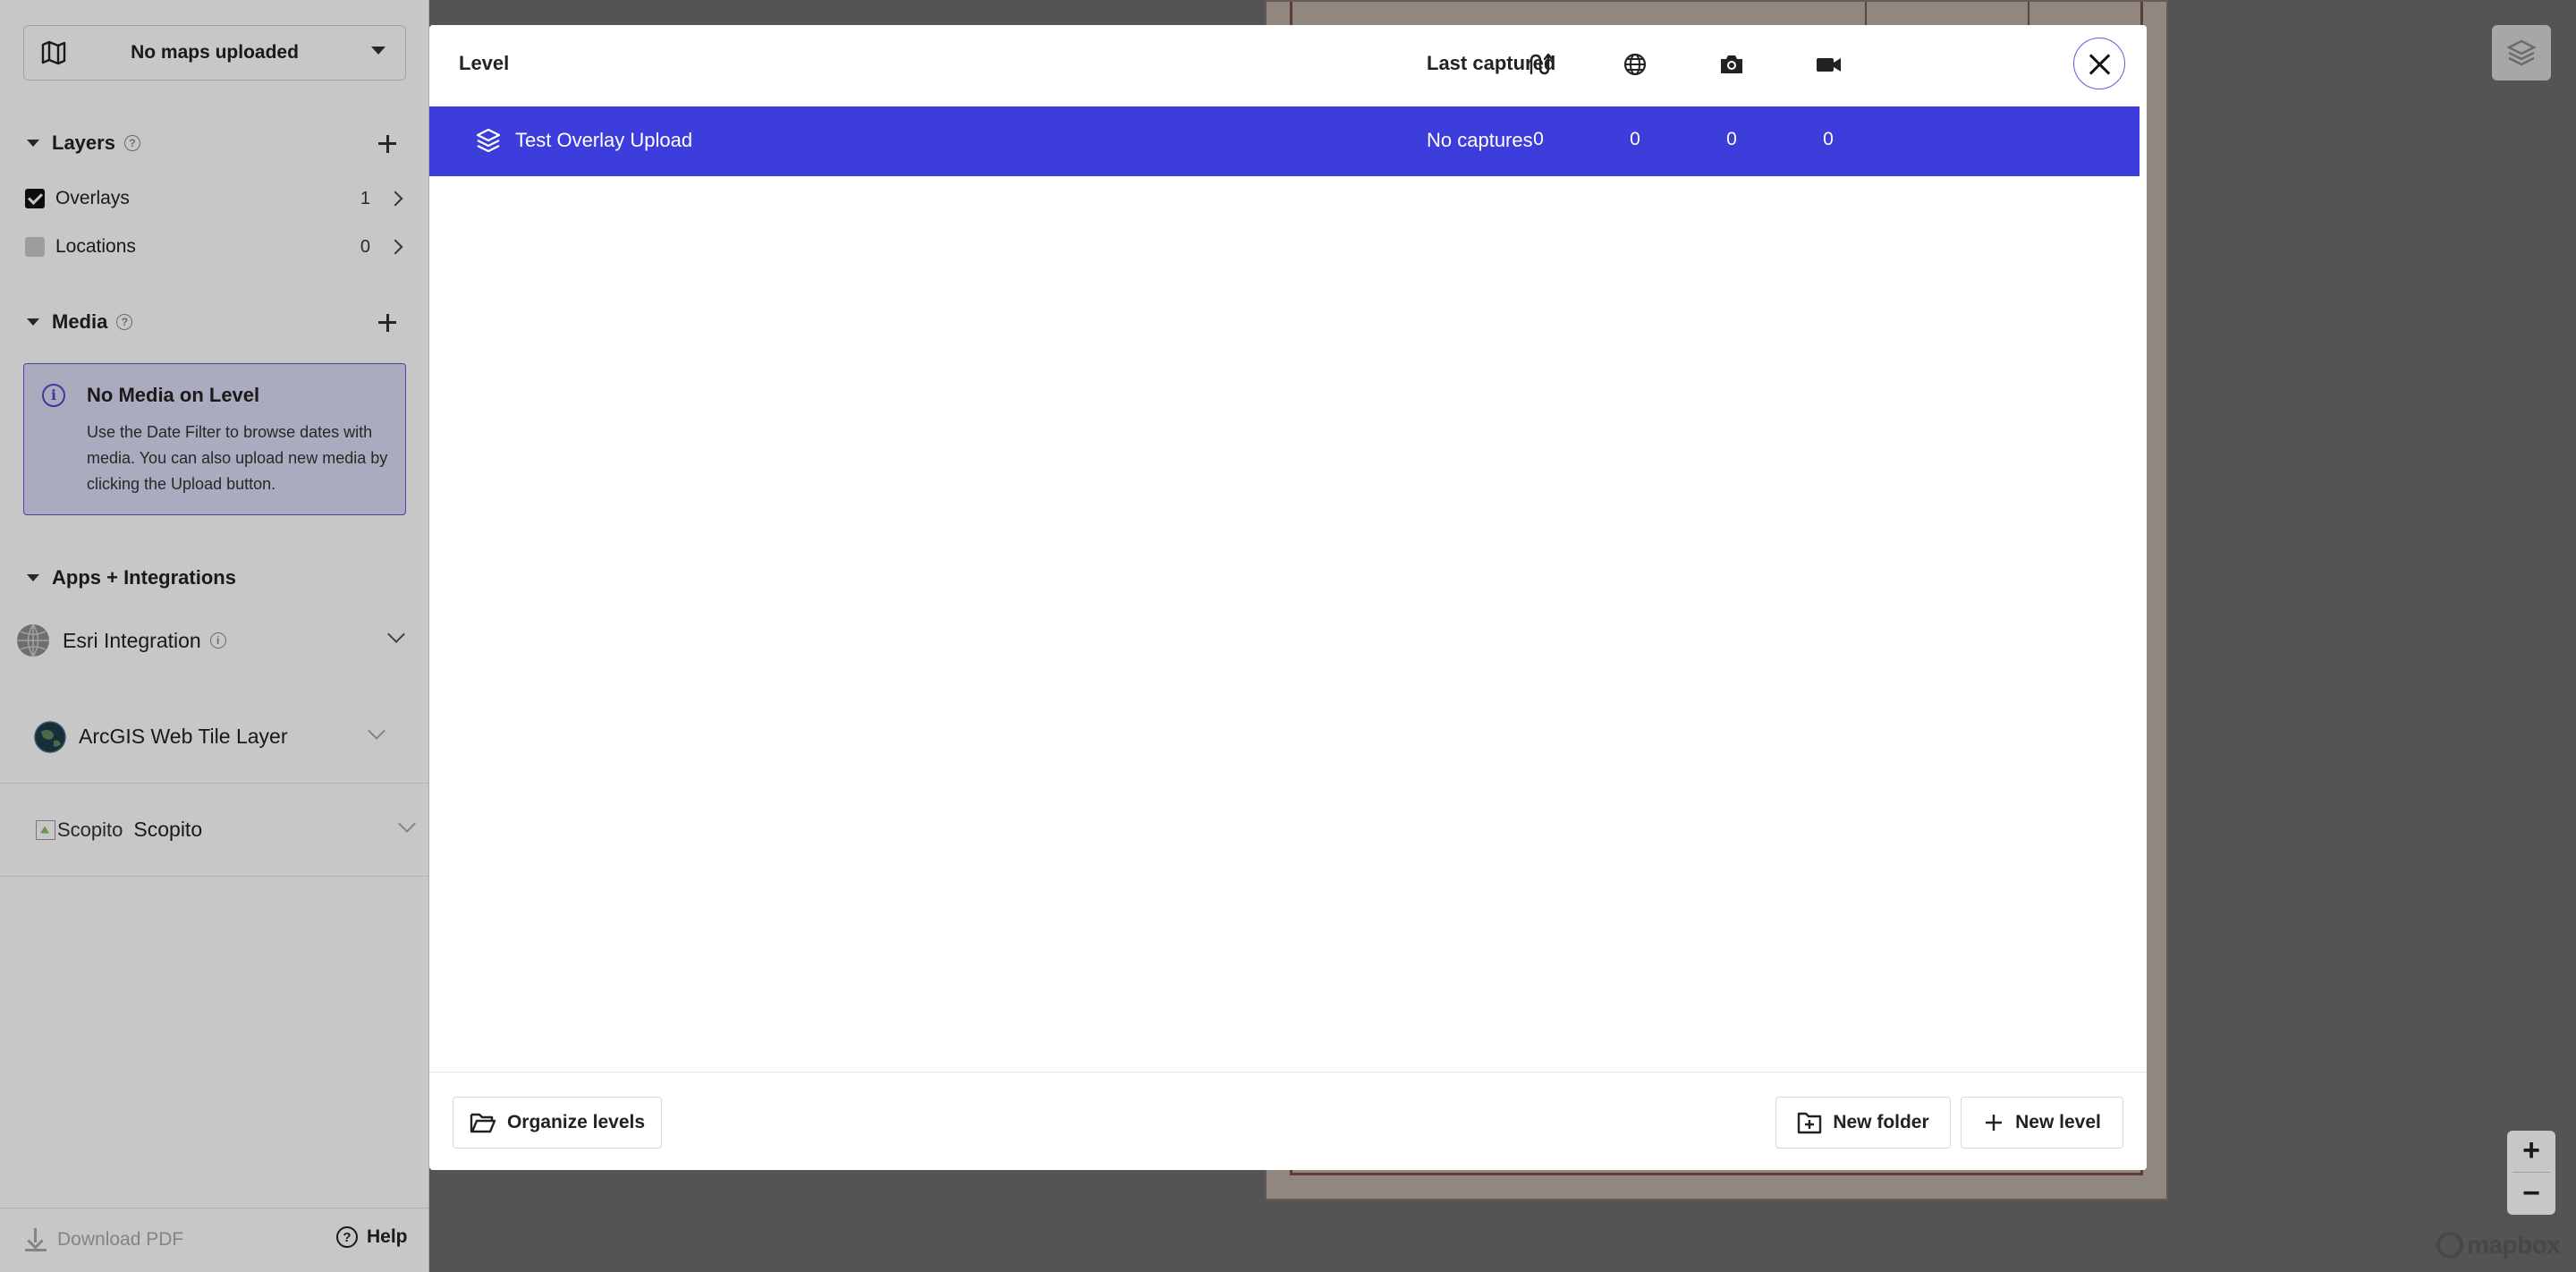 The height and width of the screenshot is (1272, 2576). I want to click on level-name: Test Overlay Upload, so click(604, 140).